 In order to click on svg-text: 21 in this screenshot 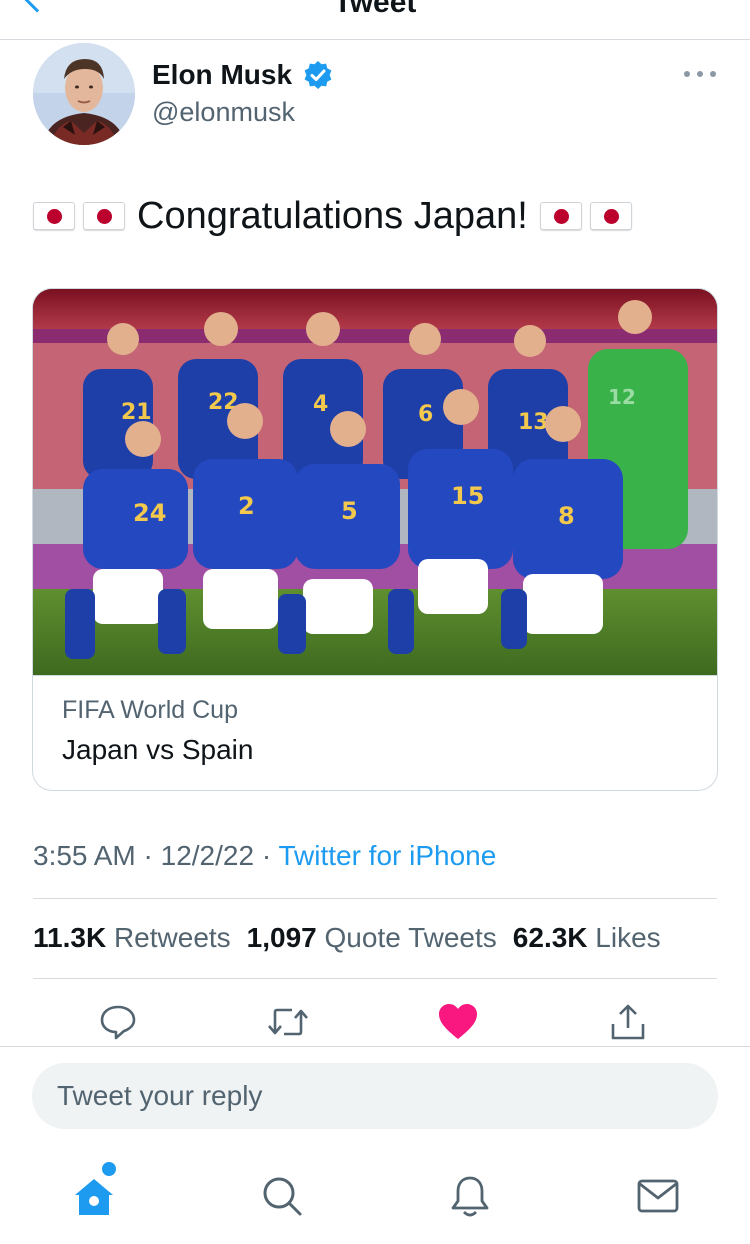, I will do `click(136, 412)`.